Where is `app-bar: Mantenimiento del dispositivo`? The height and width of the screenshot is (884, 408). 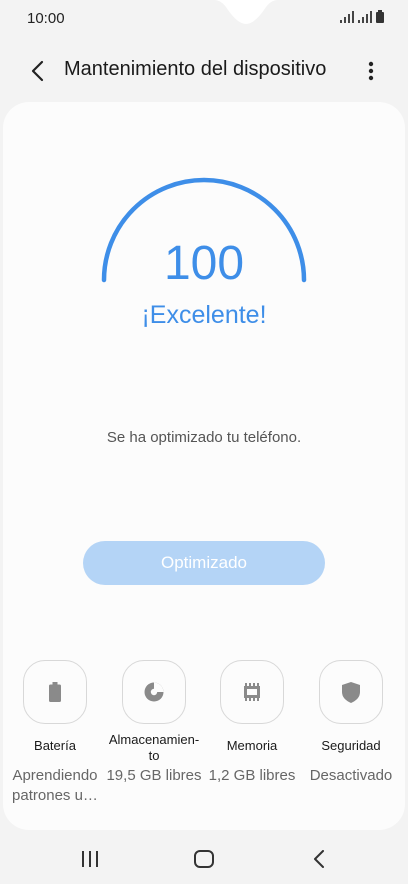
app-bar: Mantenimiento del dispositivo is located at coordinates (204, 71).